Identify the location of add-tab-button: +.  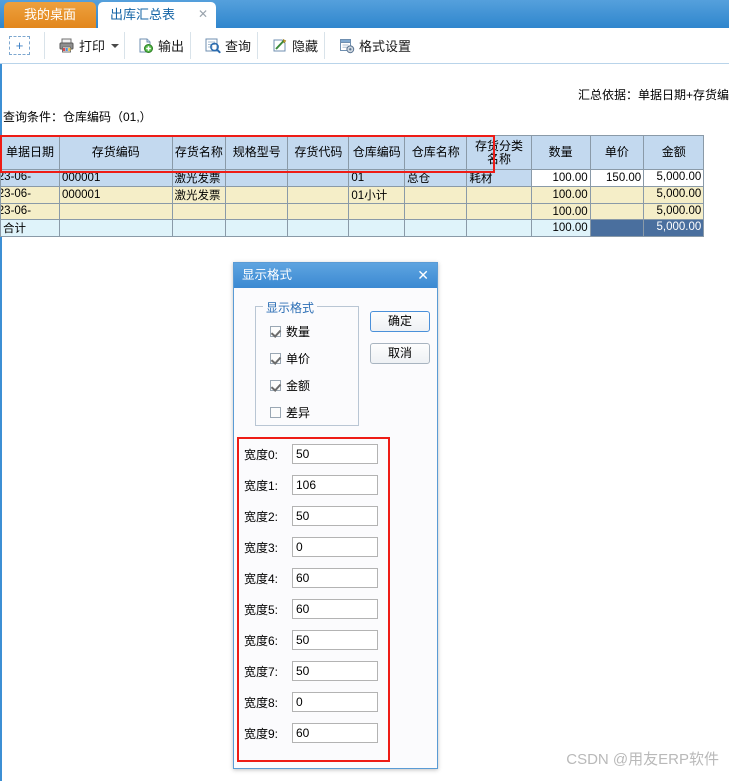
(19, 45).